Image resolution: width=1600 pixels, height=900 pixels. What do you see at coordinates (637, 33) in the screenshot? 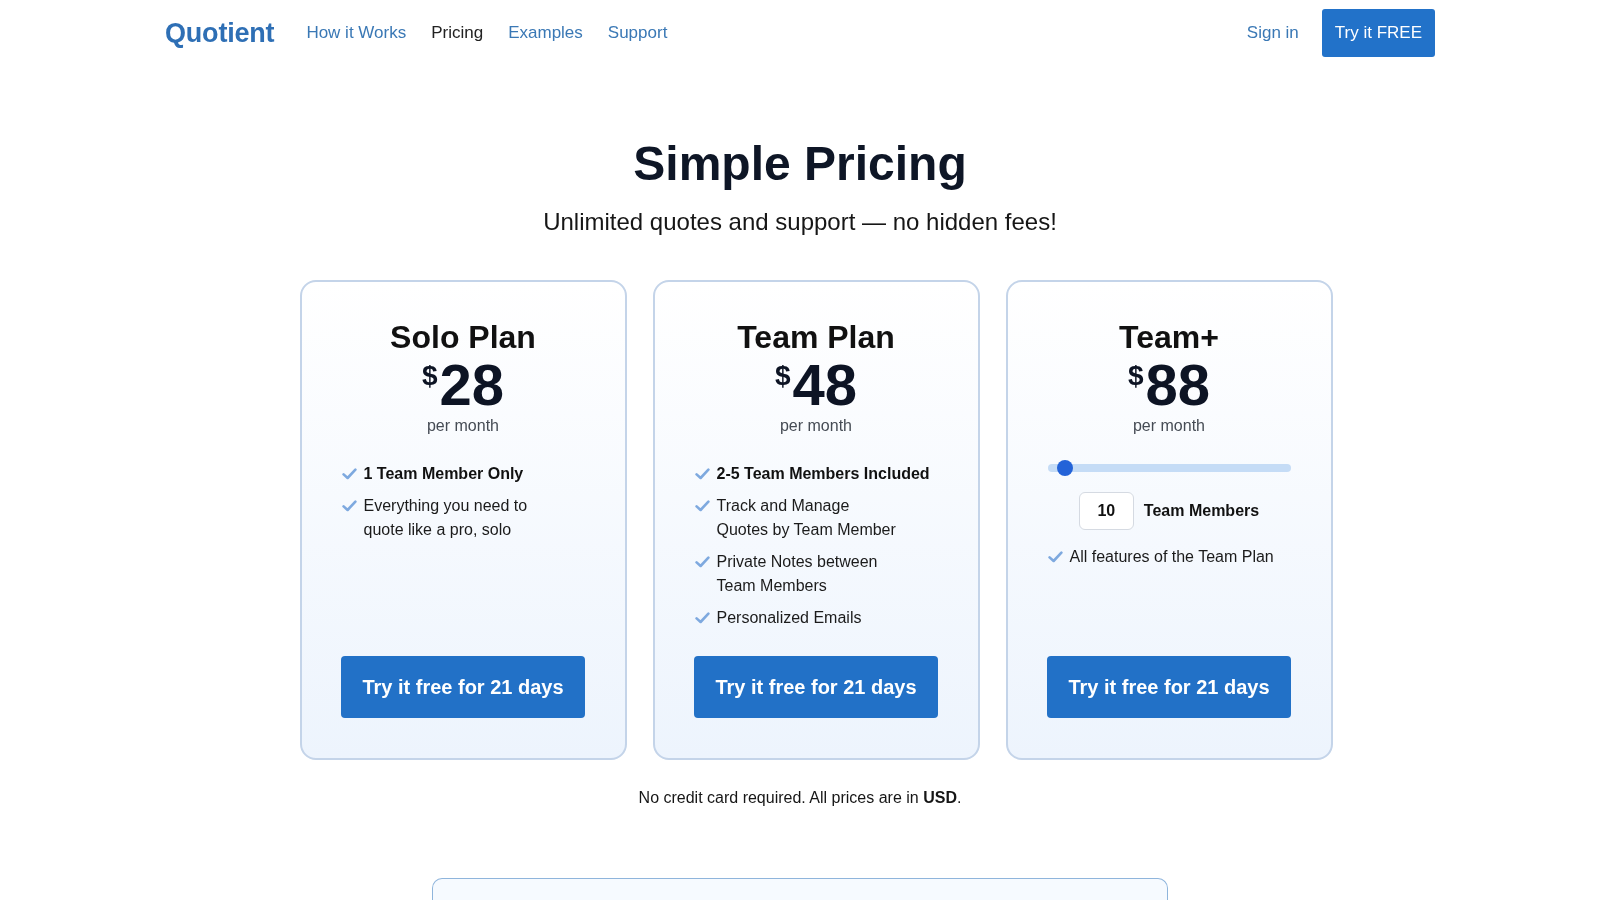
I see `nav-link: Support` at bounding box center [637, 33].